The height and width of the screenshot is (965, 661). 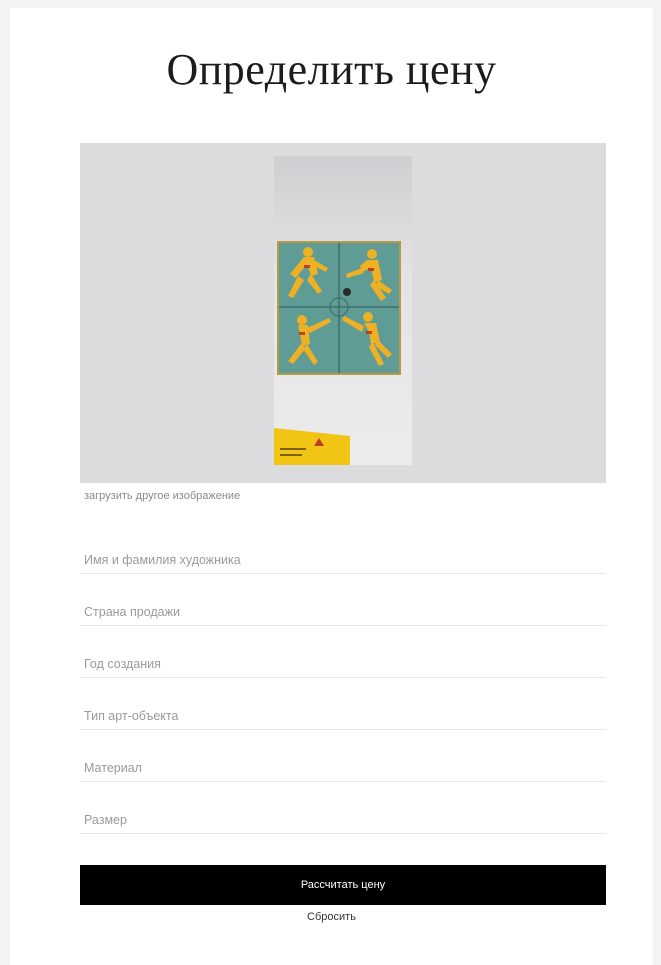 I want to click on creation-year-field, so click(x=343, y=655).